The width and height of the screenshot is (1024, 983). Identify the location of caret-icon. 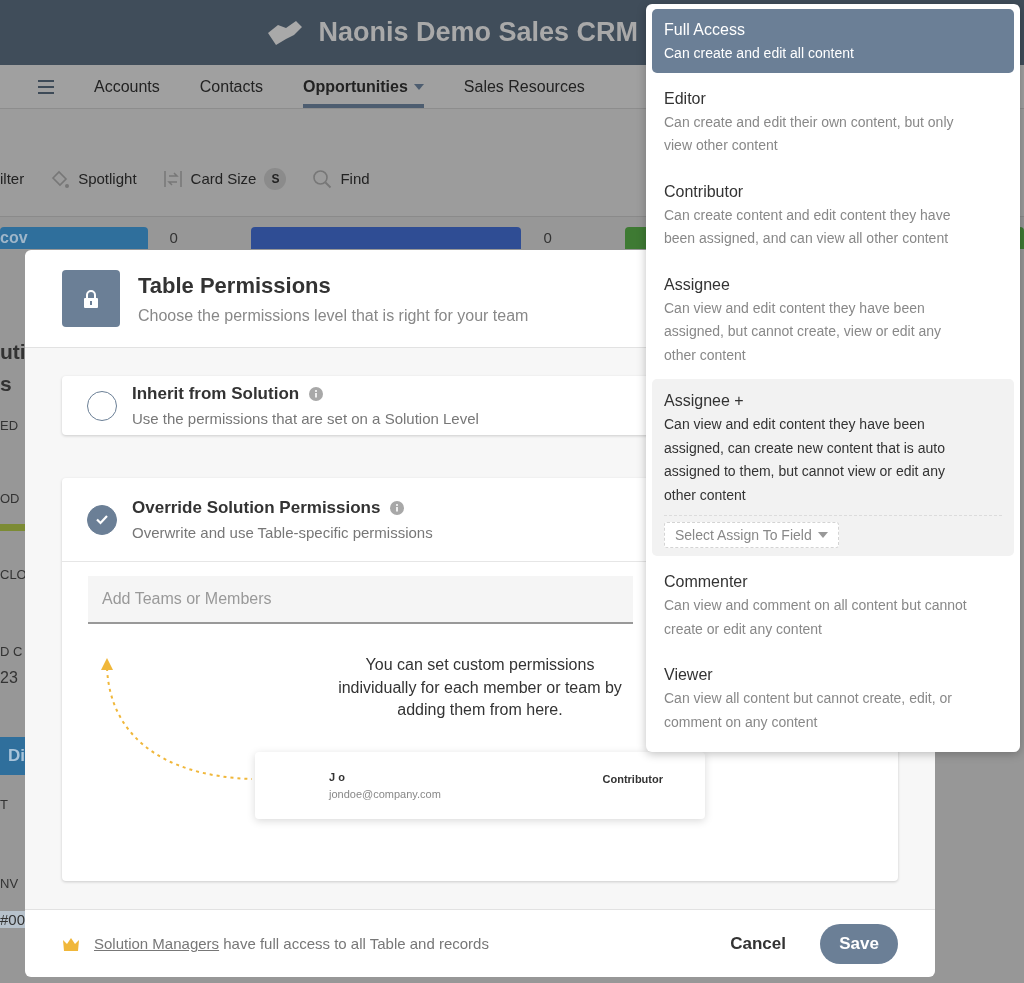
(822, 535).